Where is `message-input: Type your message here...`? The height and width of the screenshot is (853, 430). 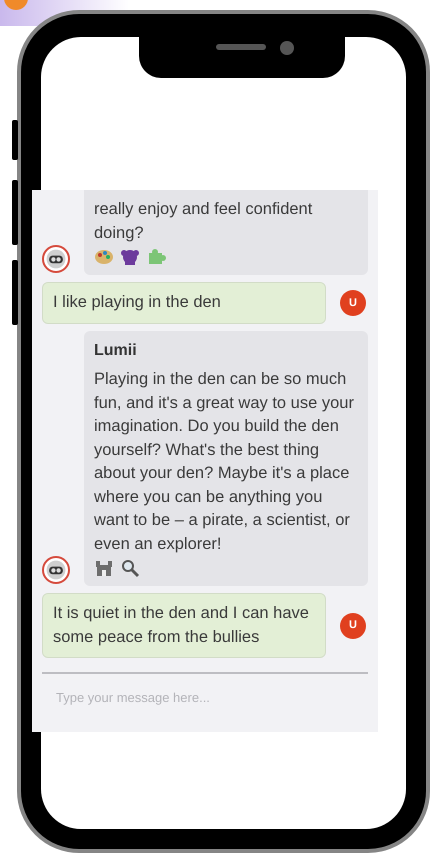 message-input: Type your message here... is located at coordinates (205, 698).